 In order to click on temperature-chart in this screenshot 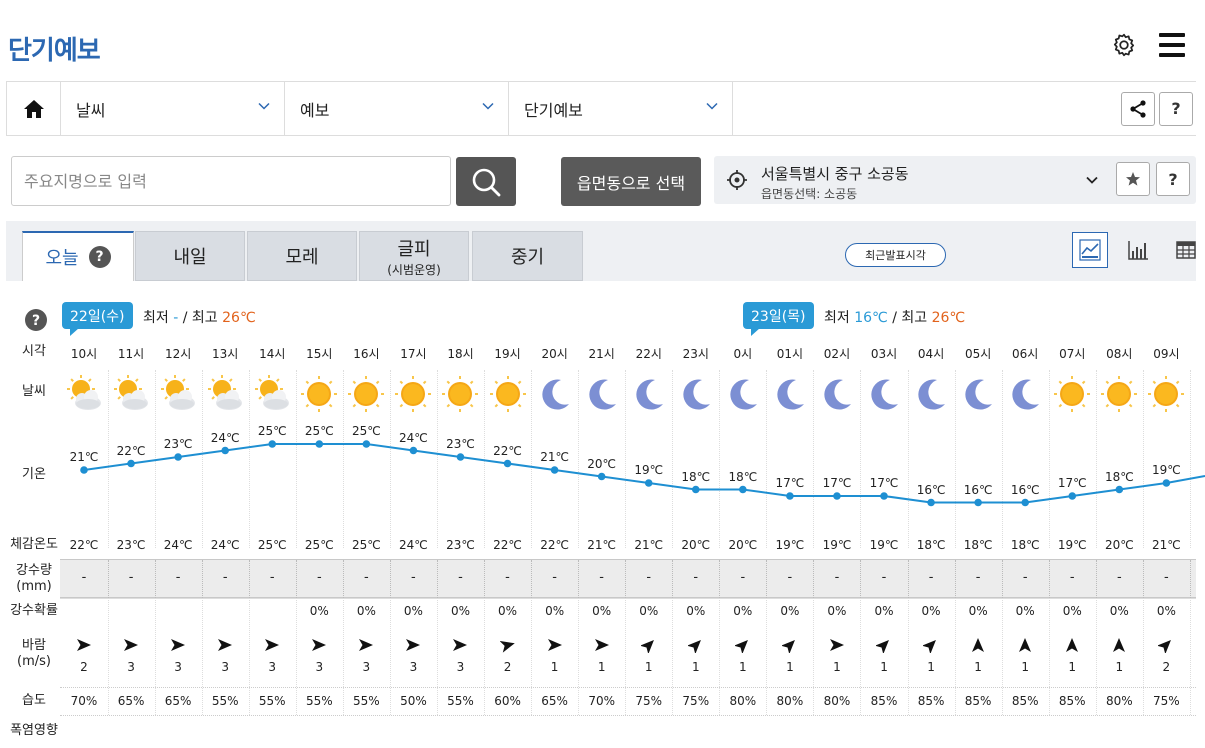, I will do `click(642, 473)`.